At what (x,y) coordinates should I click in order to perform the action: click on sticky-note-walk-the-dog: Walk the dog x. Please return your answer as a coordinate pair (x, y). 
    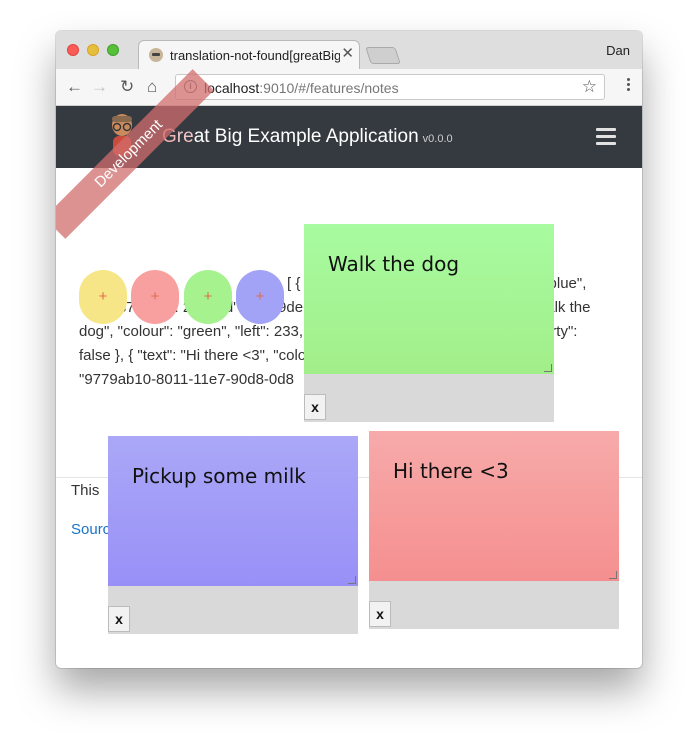
    Looking at the image, I should click on (429, 323).